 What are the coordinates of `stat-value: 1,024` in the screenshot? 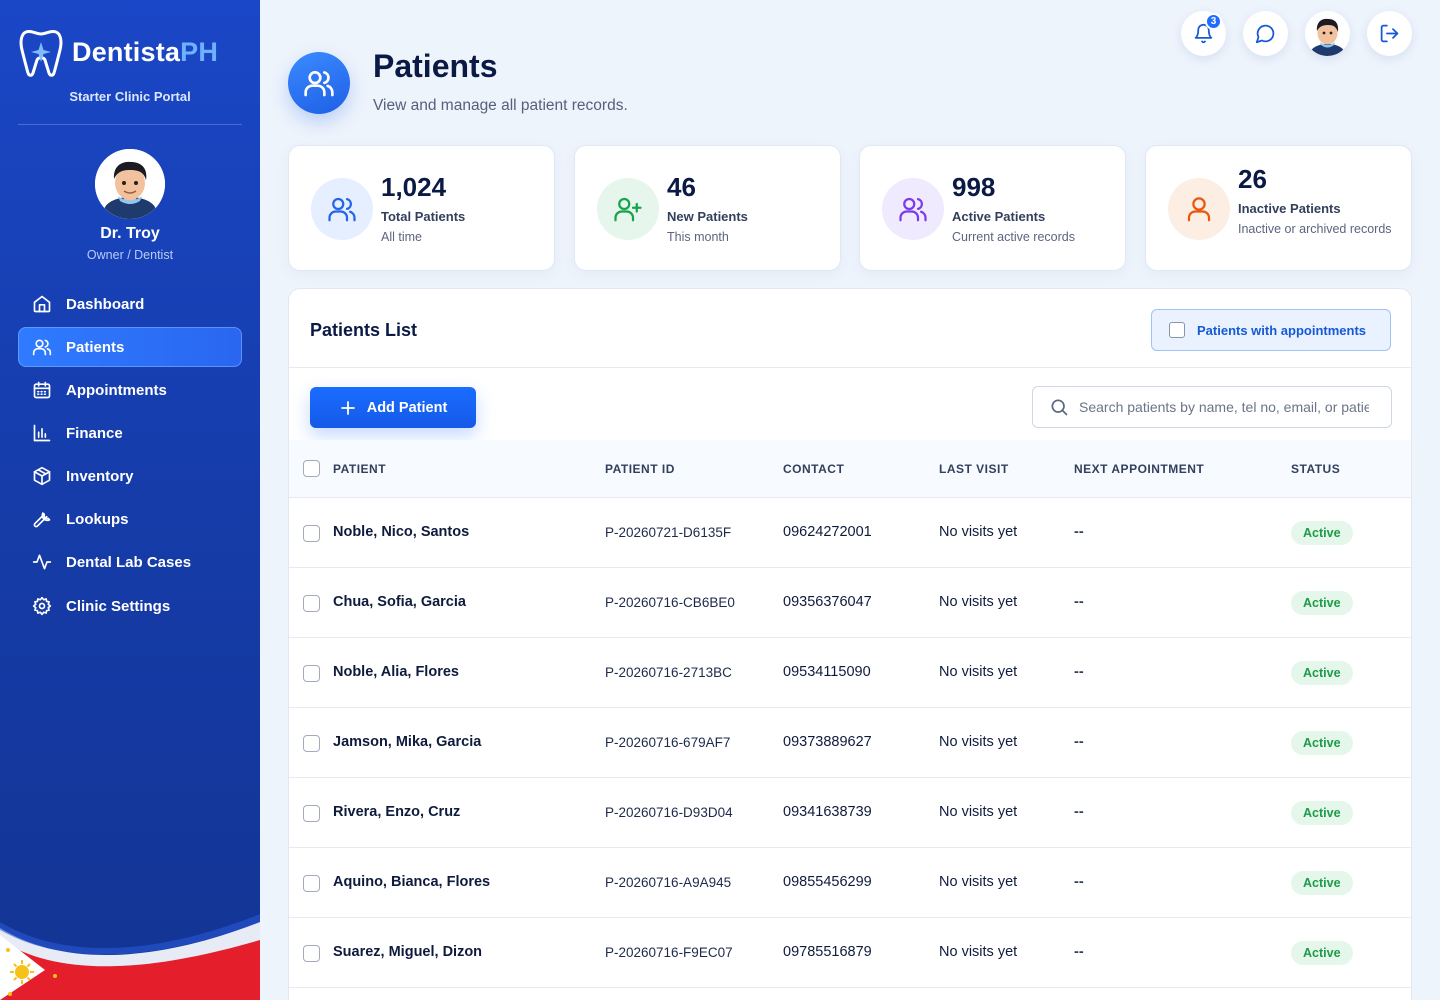 It's located at (414, 187).